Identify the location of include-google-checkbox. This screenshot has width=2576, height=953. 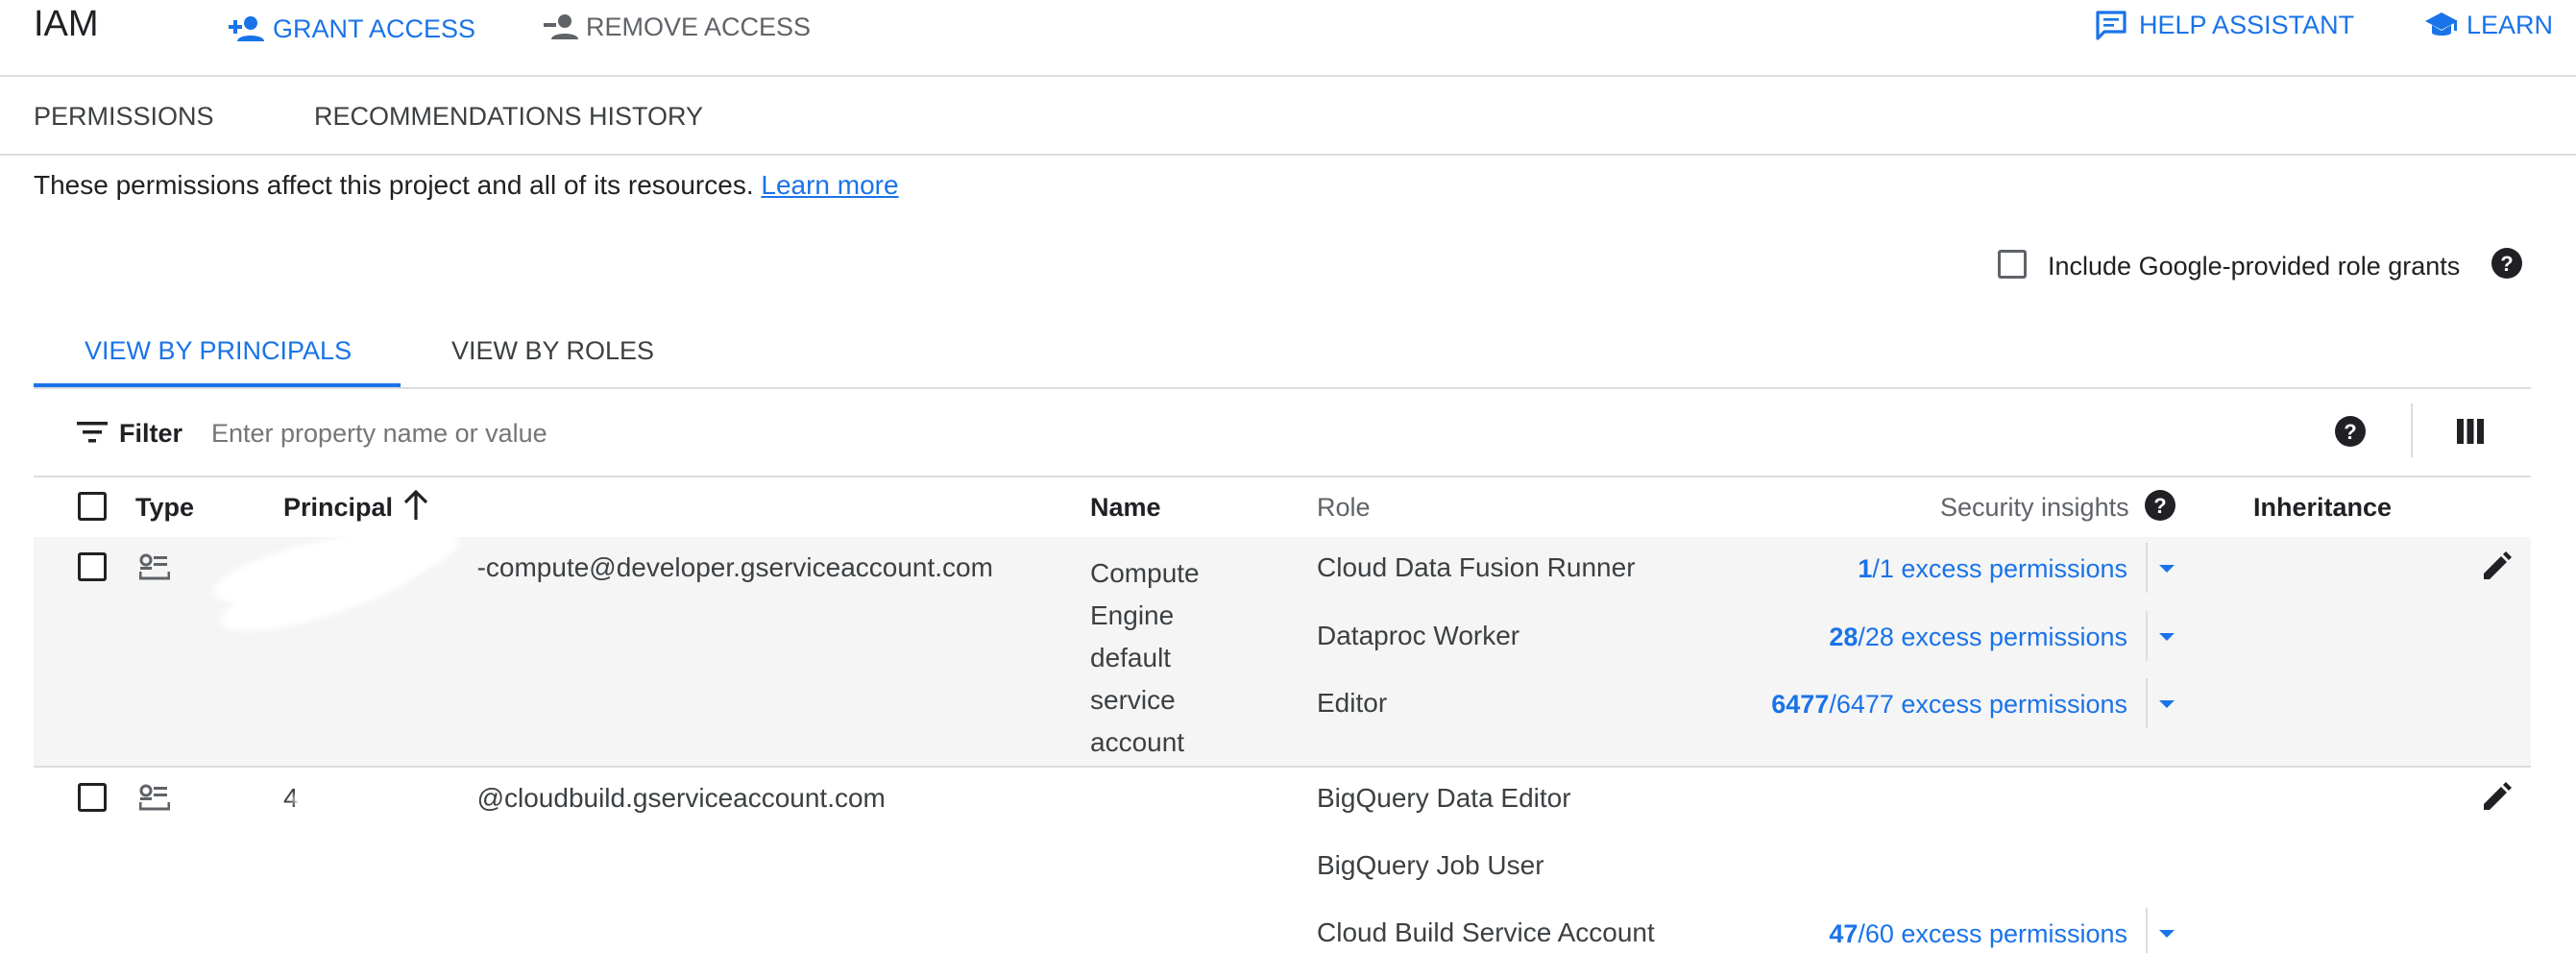
(2012, 264).